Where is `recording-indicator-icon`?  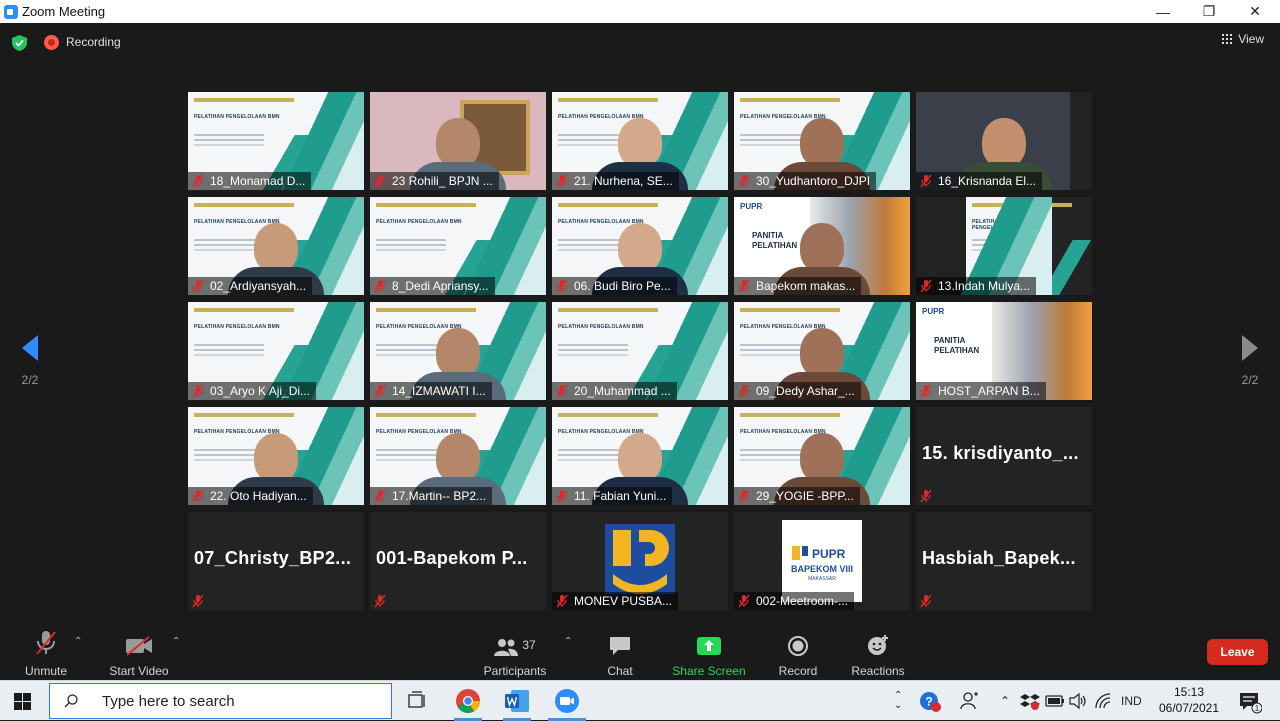 recording-indicator-icon is located at coordinates (51, 42).